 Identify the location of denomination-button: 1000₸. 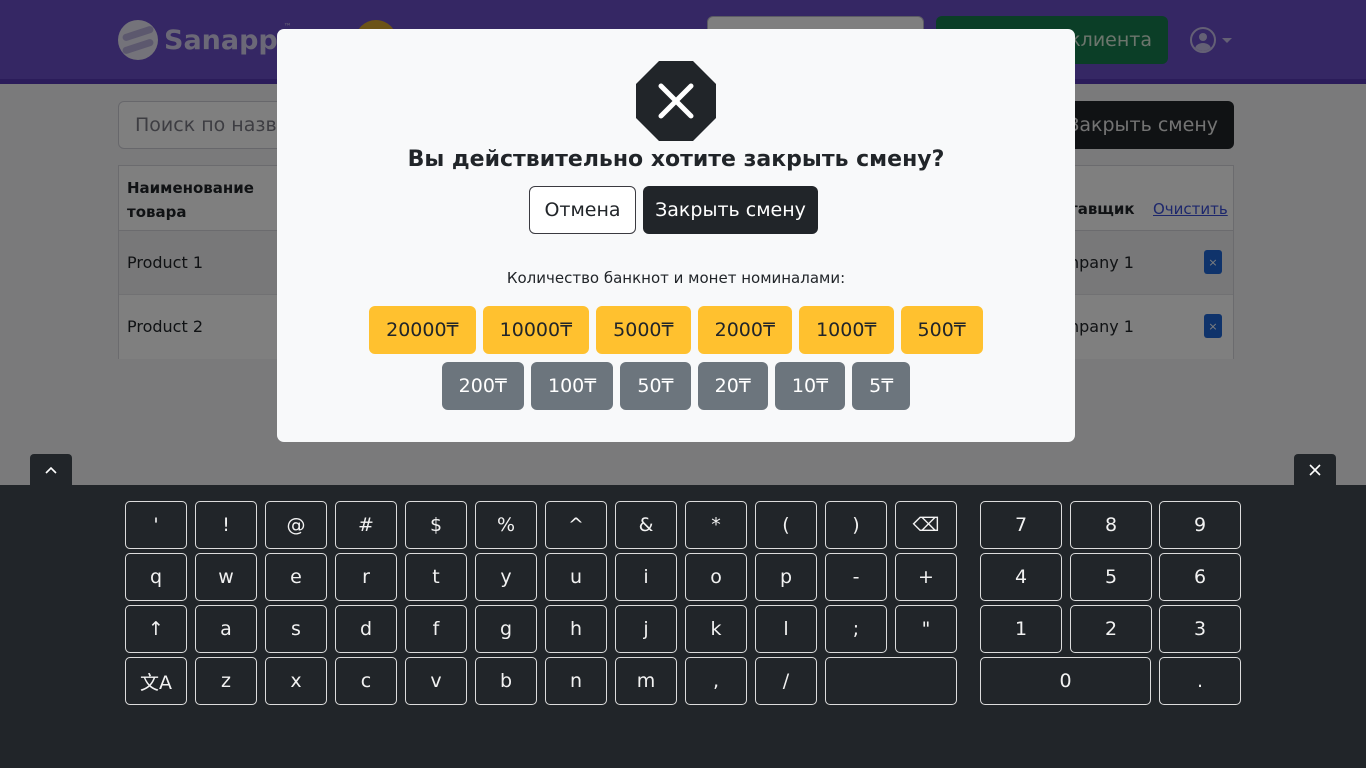
(846, 330).